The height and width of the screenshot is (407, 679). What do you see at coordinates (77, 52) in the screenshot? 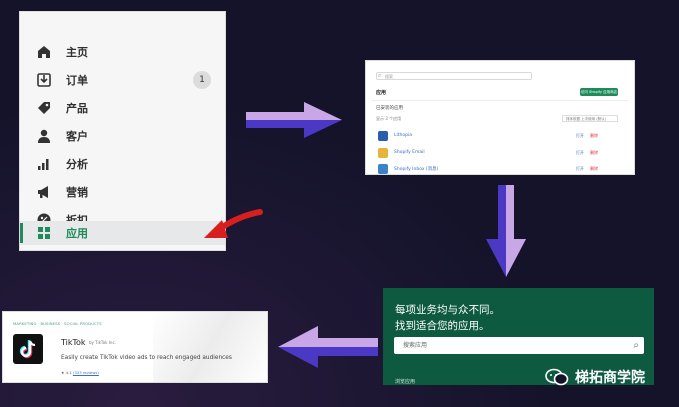
I see `sidebar-item-label: 主页` at bounding box center [77, 52].